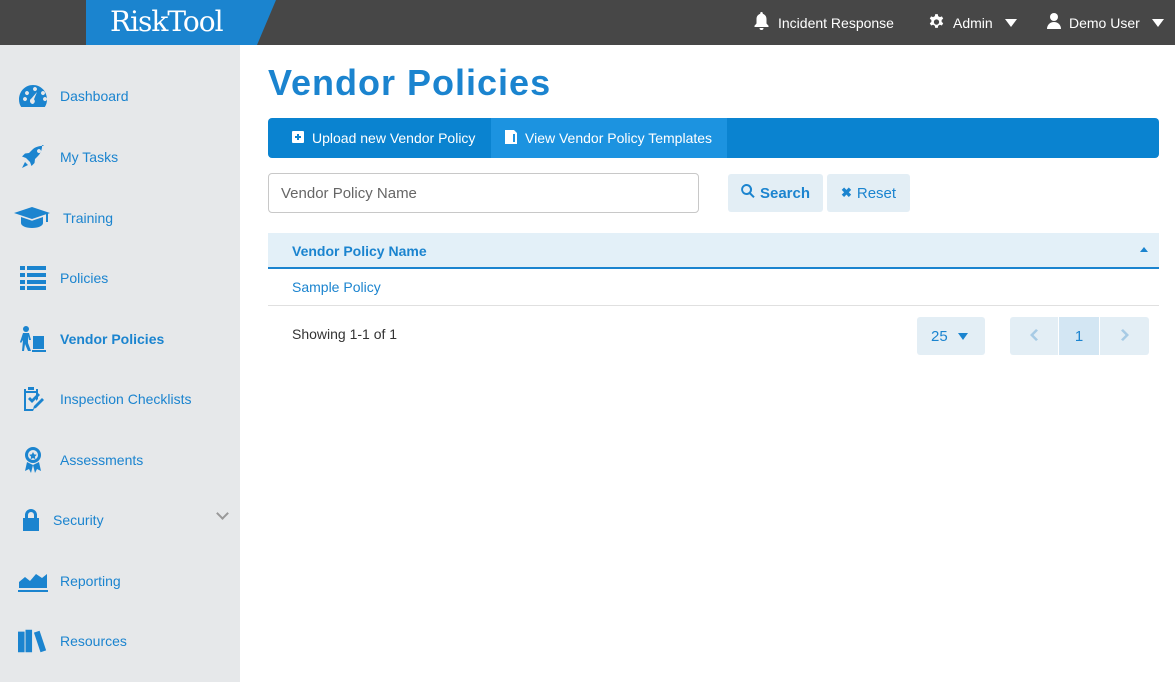 Image resolution: width=1175 pixels, height=682 pixels. I want to click on incident-response-link: Incident Response, so click(823, 22).